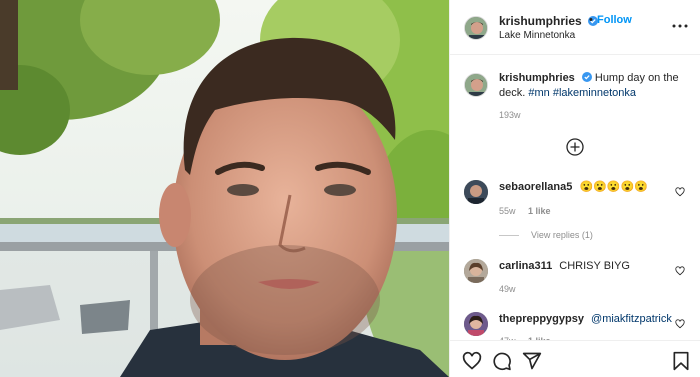 This screenshot has height=377, width=700. What do you see at coordinates (586, 77) in the screenshot?
I see `verified-badge-icon` at bounding box center [586, 77].